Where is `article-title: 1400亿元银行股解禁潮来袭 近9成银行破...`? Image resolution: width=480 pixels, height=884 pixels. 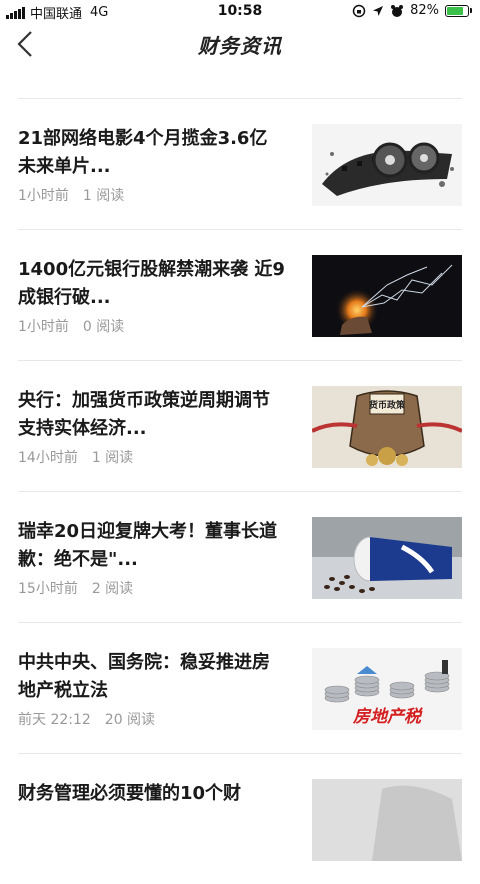 article-title: 1400亿元银行股解禁潮来袭 近9成银行破... is located at coordinates (151, 283).